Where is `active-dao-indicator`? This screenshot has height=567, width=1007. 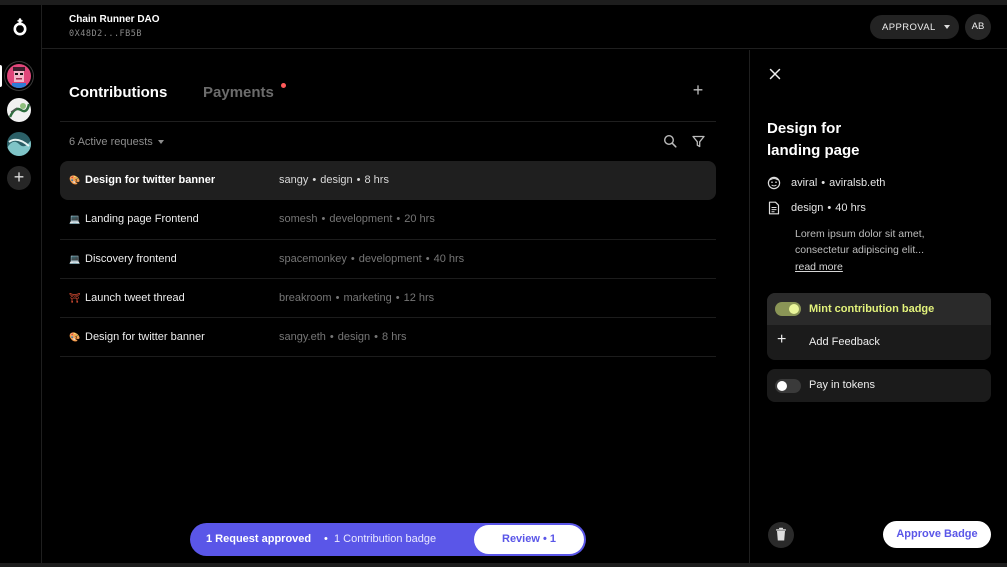 active-dao-indicator is located at coordinates (1, 76).